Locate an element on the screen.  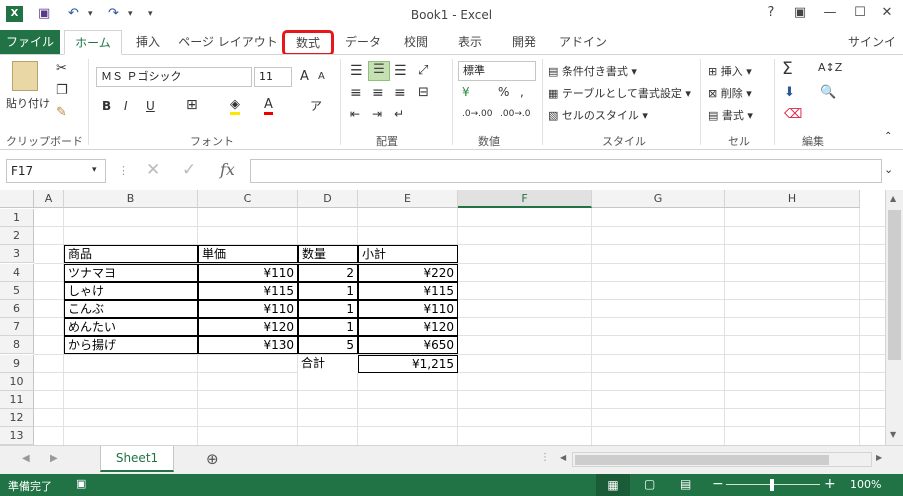
delete-cells-button: ⊠ 削除 ▾ is located at coordinates (730, 93).